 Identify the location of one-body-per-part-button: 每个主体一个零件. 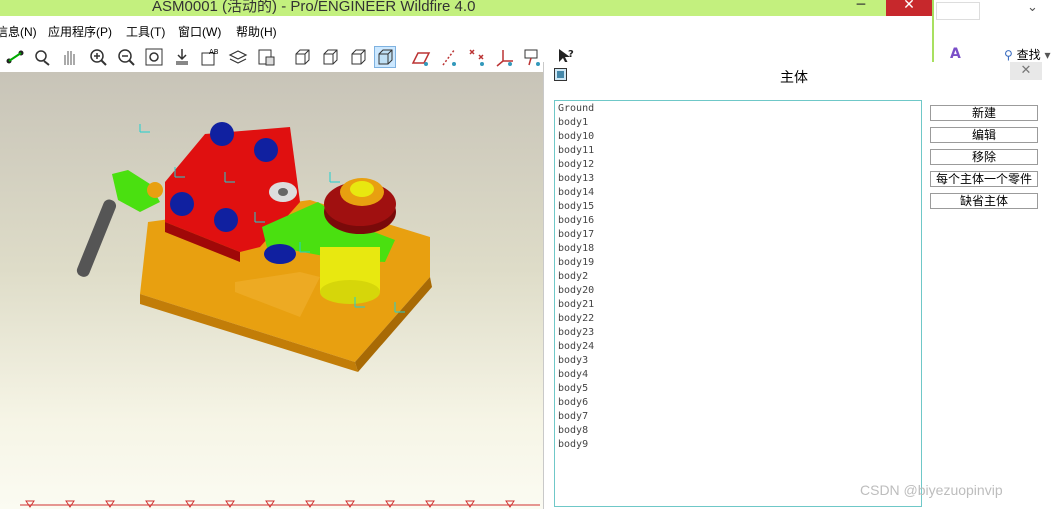
(984, 179).